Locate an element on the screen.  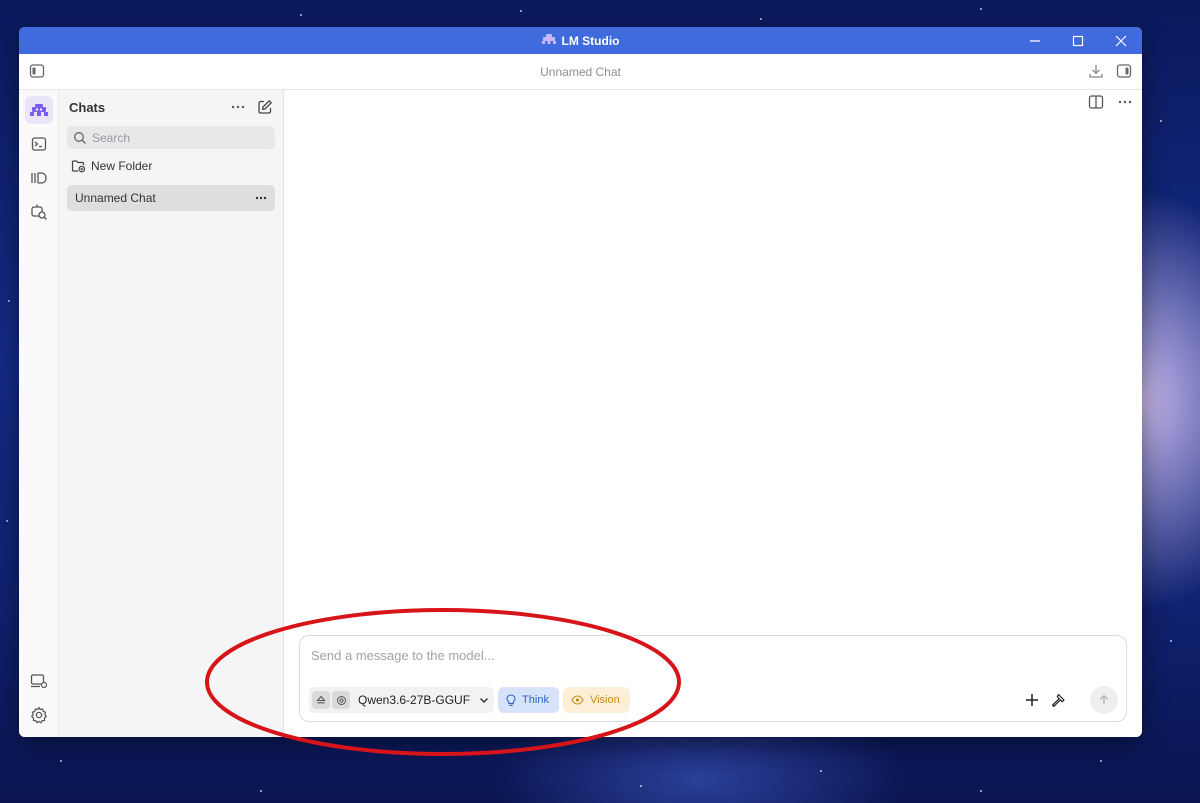
models-icon is located at coordinates (39, 178).